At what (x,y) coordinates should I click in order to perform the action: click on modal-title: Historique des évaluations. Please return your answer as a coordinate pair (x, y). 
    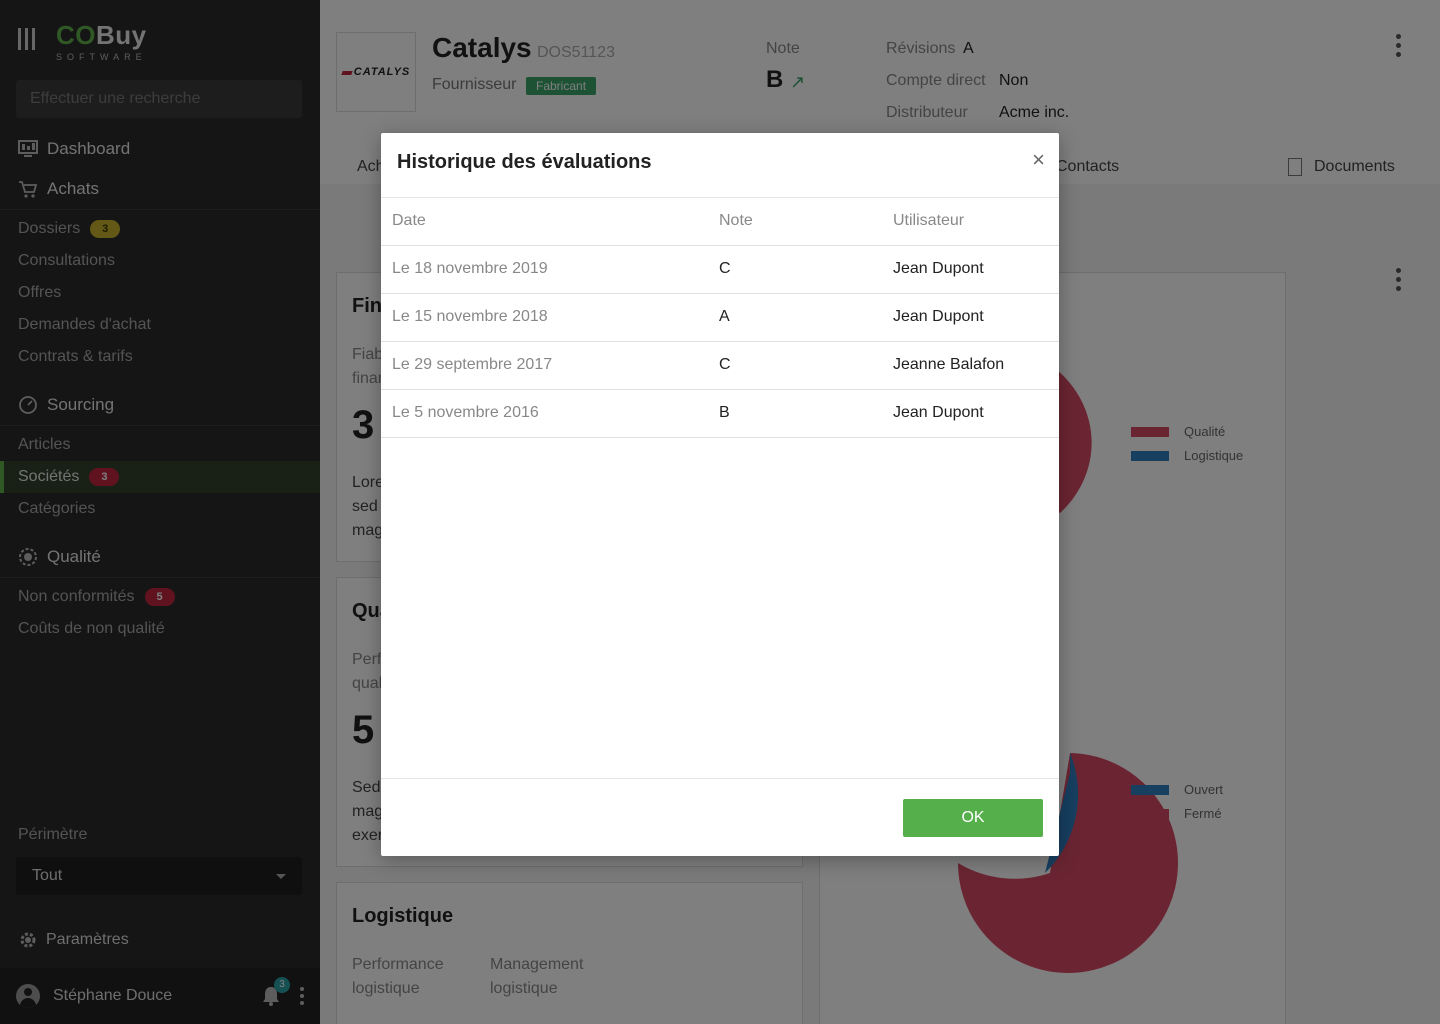
    Looking at the image, I should click on (524, 162).